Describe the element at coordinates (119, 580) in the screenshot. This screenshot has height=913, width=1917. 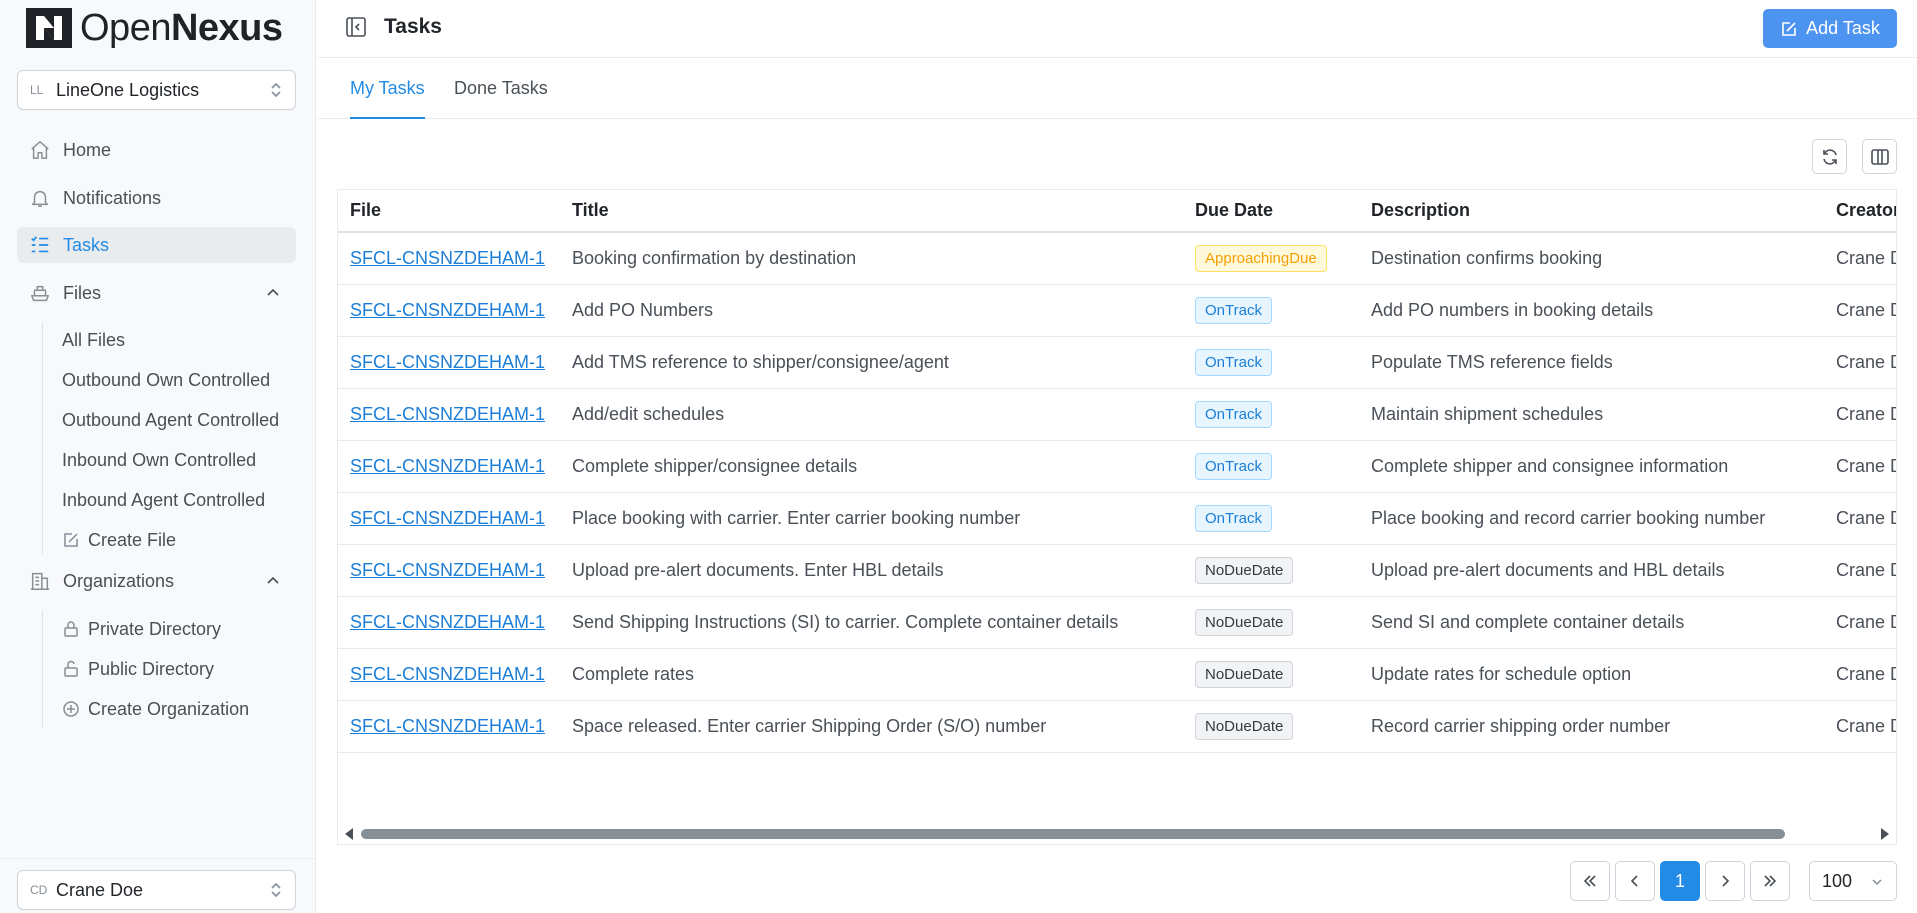
I see `nav-organizations-label: Organizations` at that location.